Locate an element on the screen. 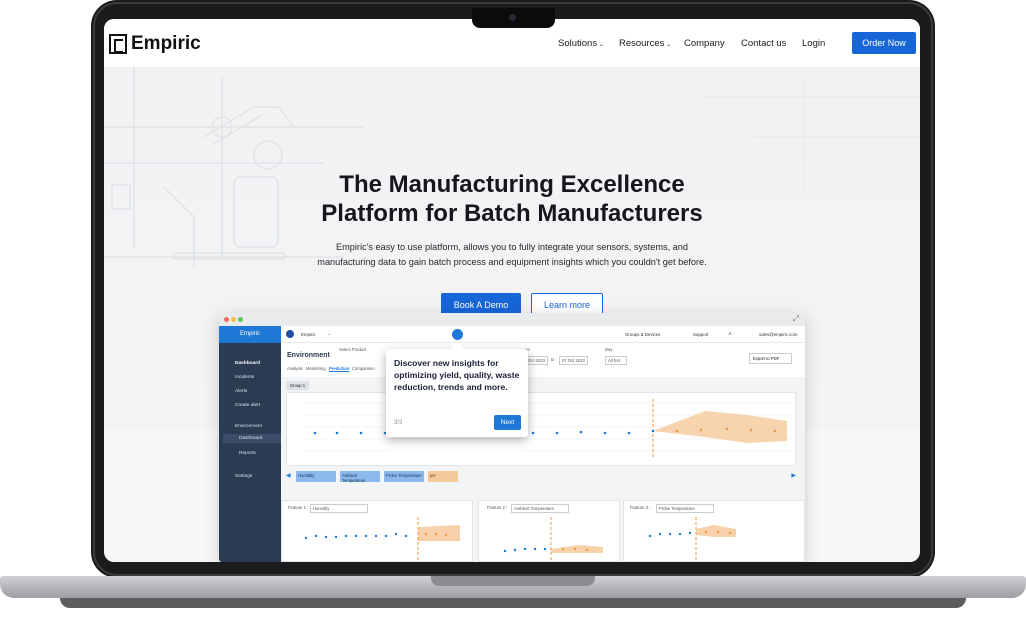 This screenshot has width=1026, height=619. tab-analysis: Analysis is located at coordinates (295, 368).